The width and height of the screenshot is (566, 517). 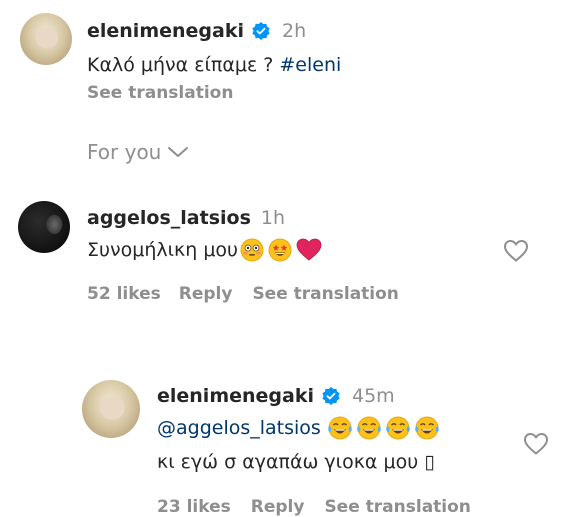 I want to click on timestamp: 2h, so click(x=294, y=31).